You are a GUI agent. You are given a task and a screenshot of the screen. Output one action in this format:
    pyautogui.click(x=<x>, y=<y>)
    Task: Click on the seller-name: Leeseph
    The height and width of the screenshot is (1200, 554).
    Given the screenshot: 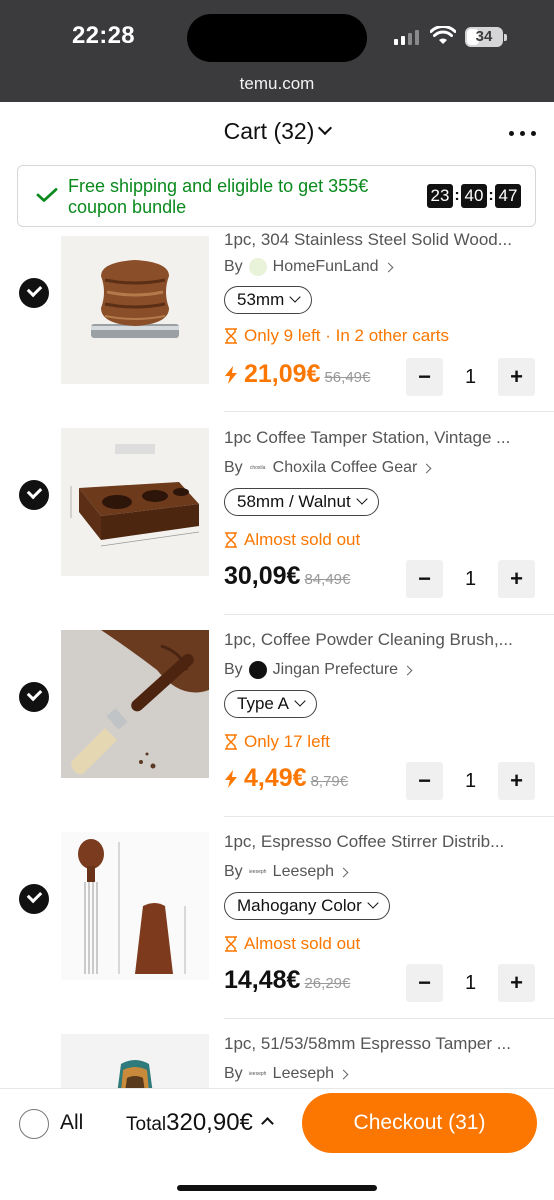 What is the action you would take?
    pyautogui.click(x=303, y=871)
    